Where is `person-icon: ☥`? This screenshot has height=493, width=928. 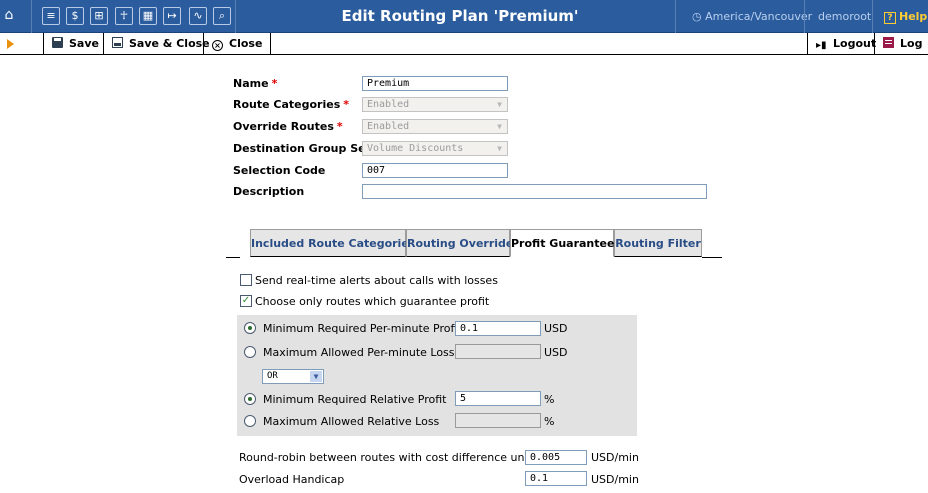 person-icon: ☥ is located at coordinates (124, 16).